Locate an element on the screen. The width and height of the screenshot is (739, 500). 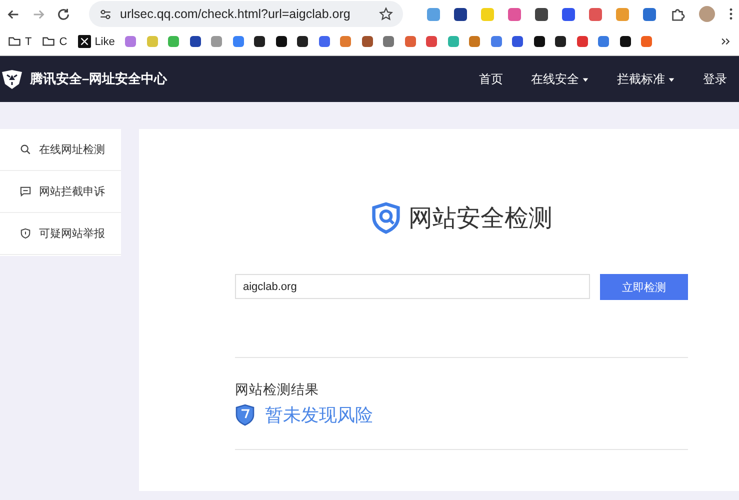
nav-link: 登录 is located at coordinates (715, 79).